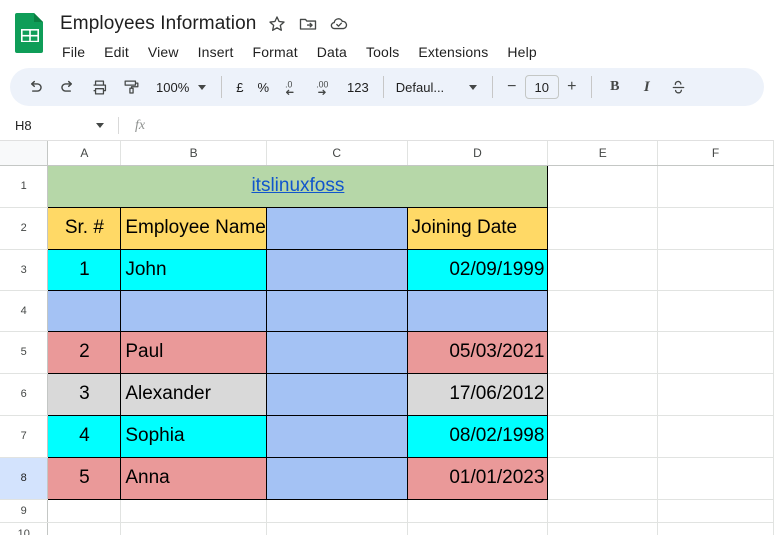  What do you see at coordinates (478, 153) in the screenshot?
I see `column-header-d: D` at bounding box center [478, 153].